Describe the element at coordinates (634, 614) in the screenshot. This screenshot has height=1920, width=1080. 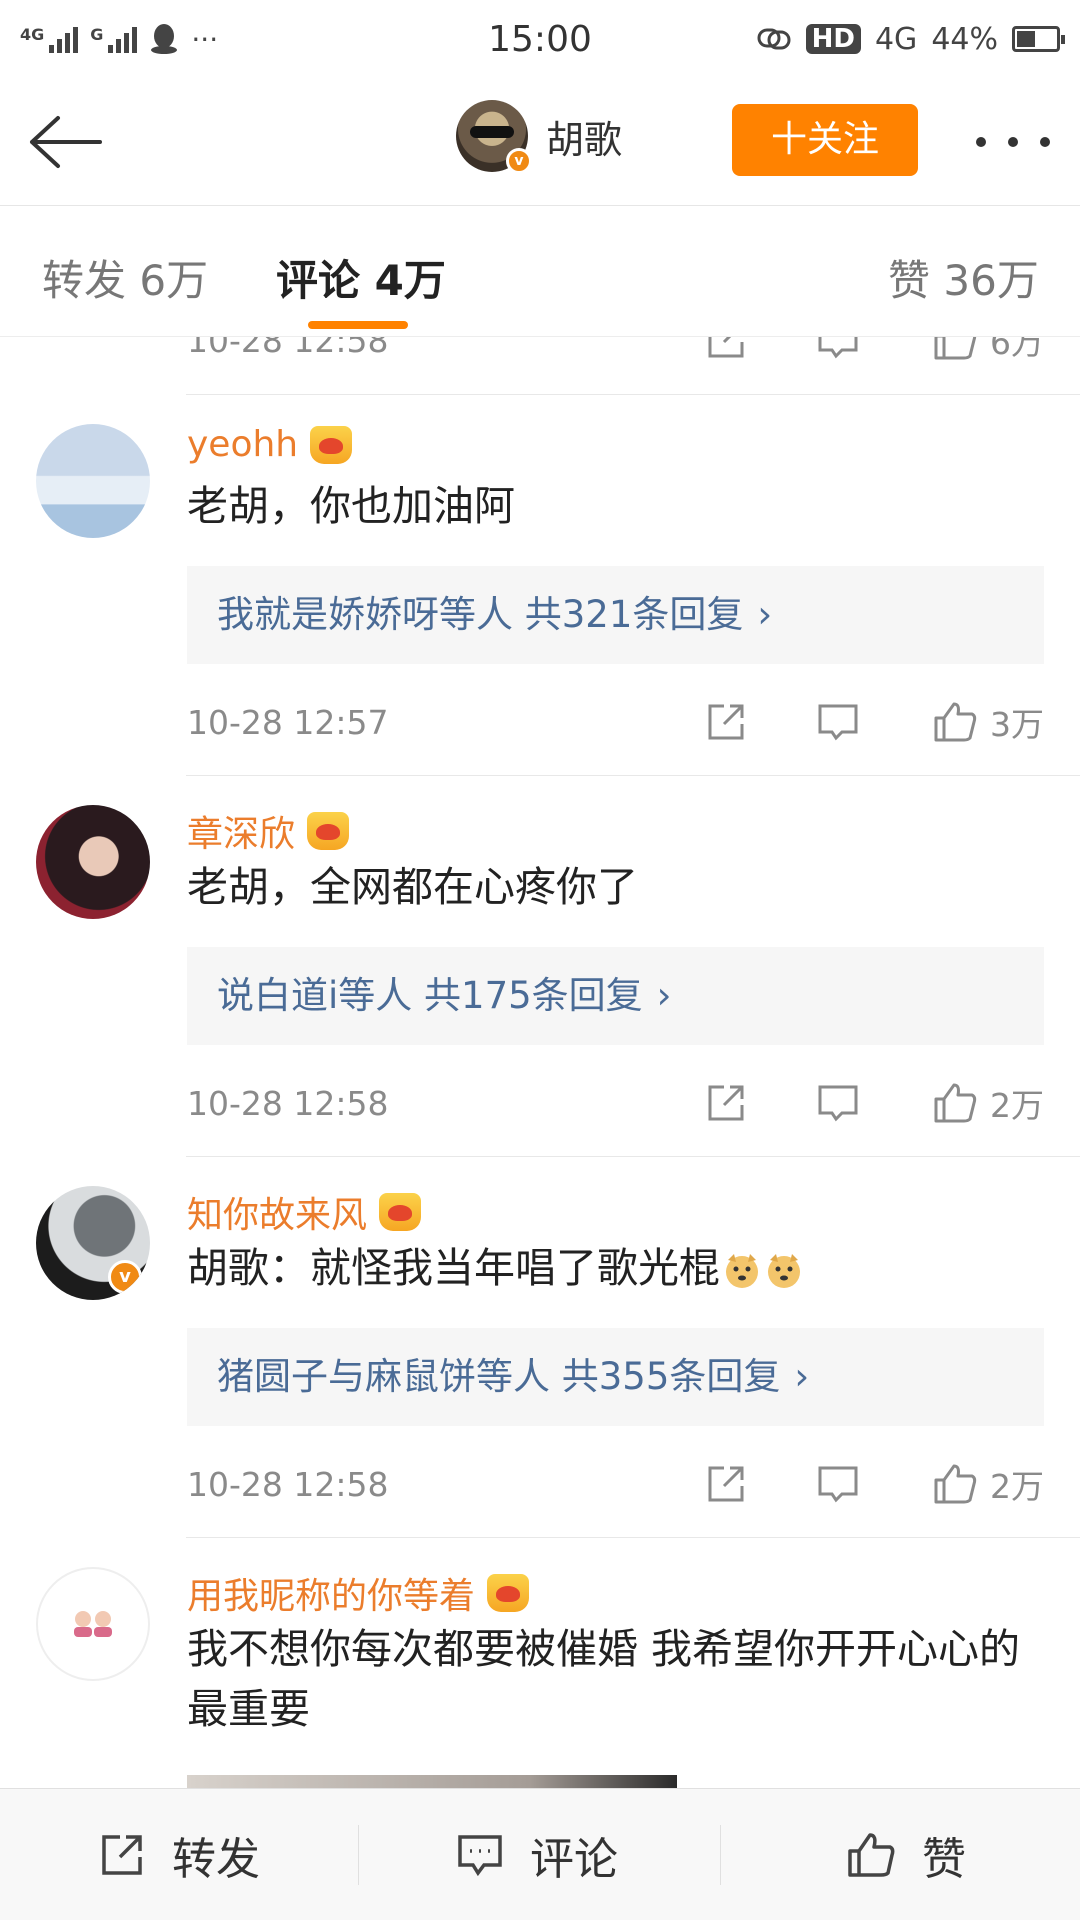
I see `reply-count: 共321条回复` at that location.